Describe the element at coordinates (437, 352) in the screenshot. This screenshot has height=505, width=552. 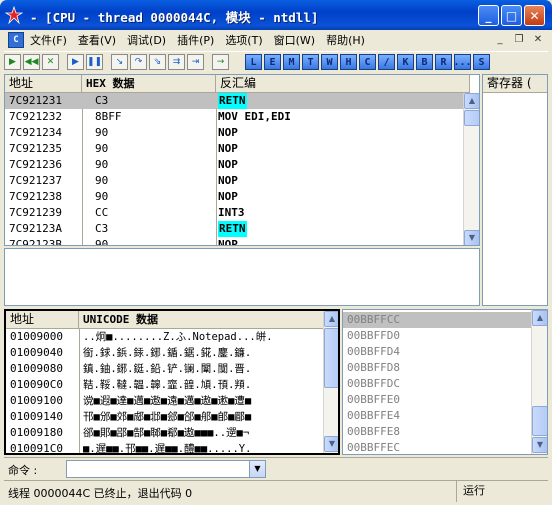
I see `stack-row: 00BBFFD4` at that location.